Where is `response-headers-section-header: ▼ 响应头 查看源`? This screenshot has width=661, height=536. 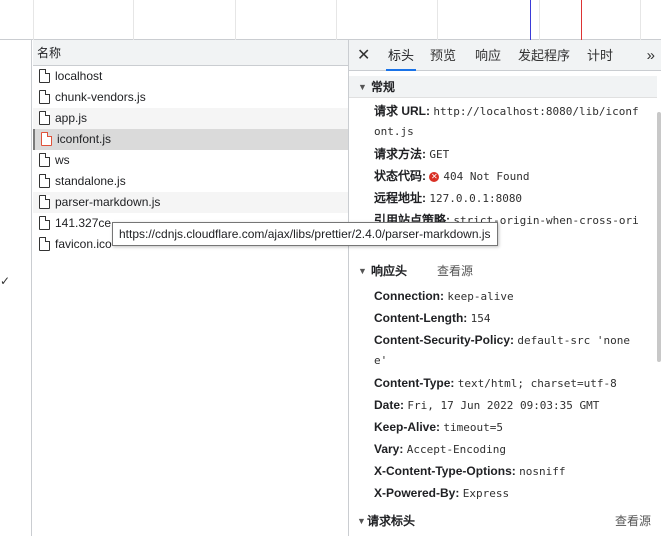 response-headers-section-header: ▼ 响应头 查看源 is located at coordinates (503, 271).